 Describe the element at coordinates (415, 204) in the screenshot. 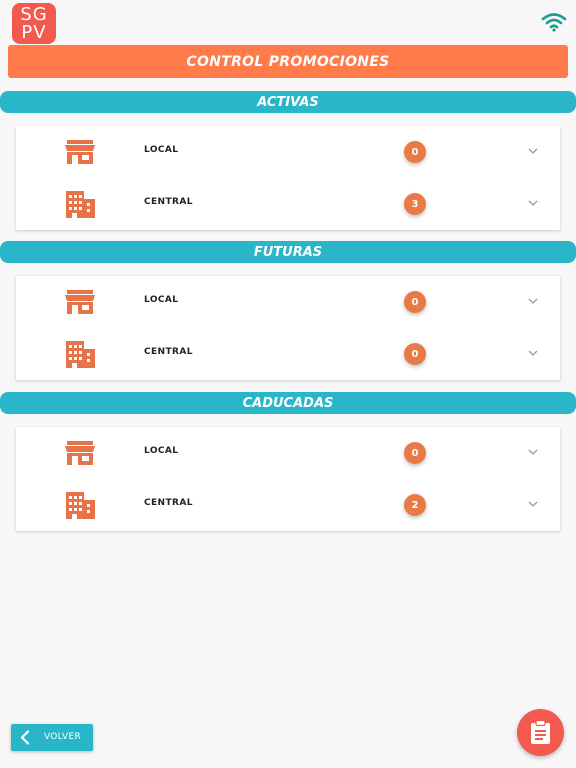

I see `count-badge: 3` at that location.